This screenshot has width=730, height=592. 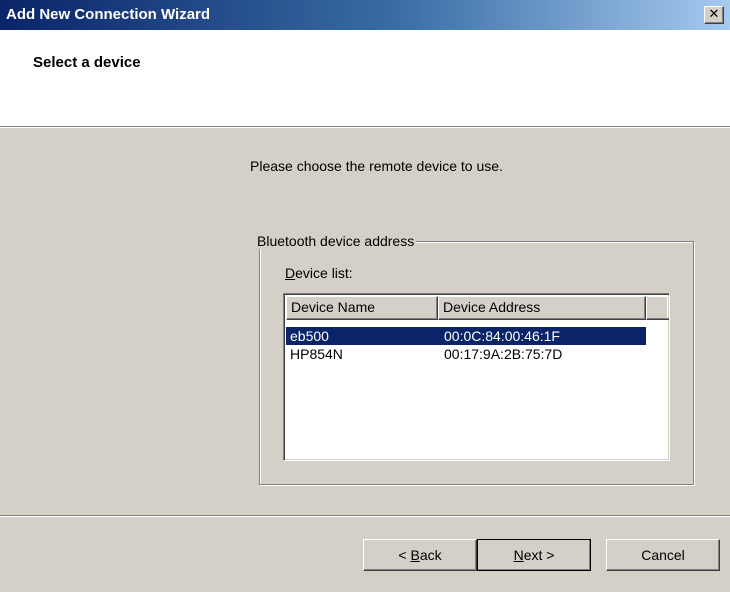 What do you see at coordinates (502, 336) in the screenshot?
I see `device-address-cell: 00:0C:84:00:46:1F` at bounding box center [502, 336].